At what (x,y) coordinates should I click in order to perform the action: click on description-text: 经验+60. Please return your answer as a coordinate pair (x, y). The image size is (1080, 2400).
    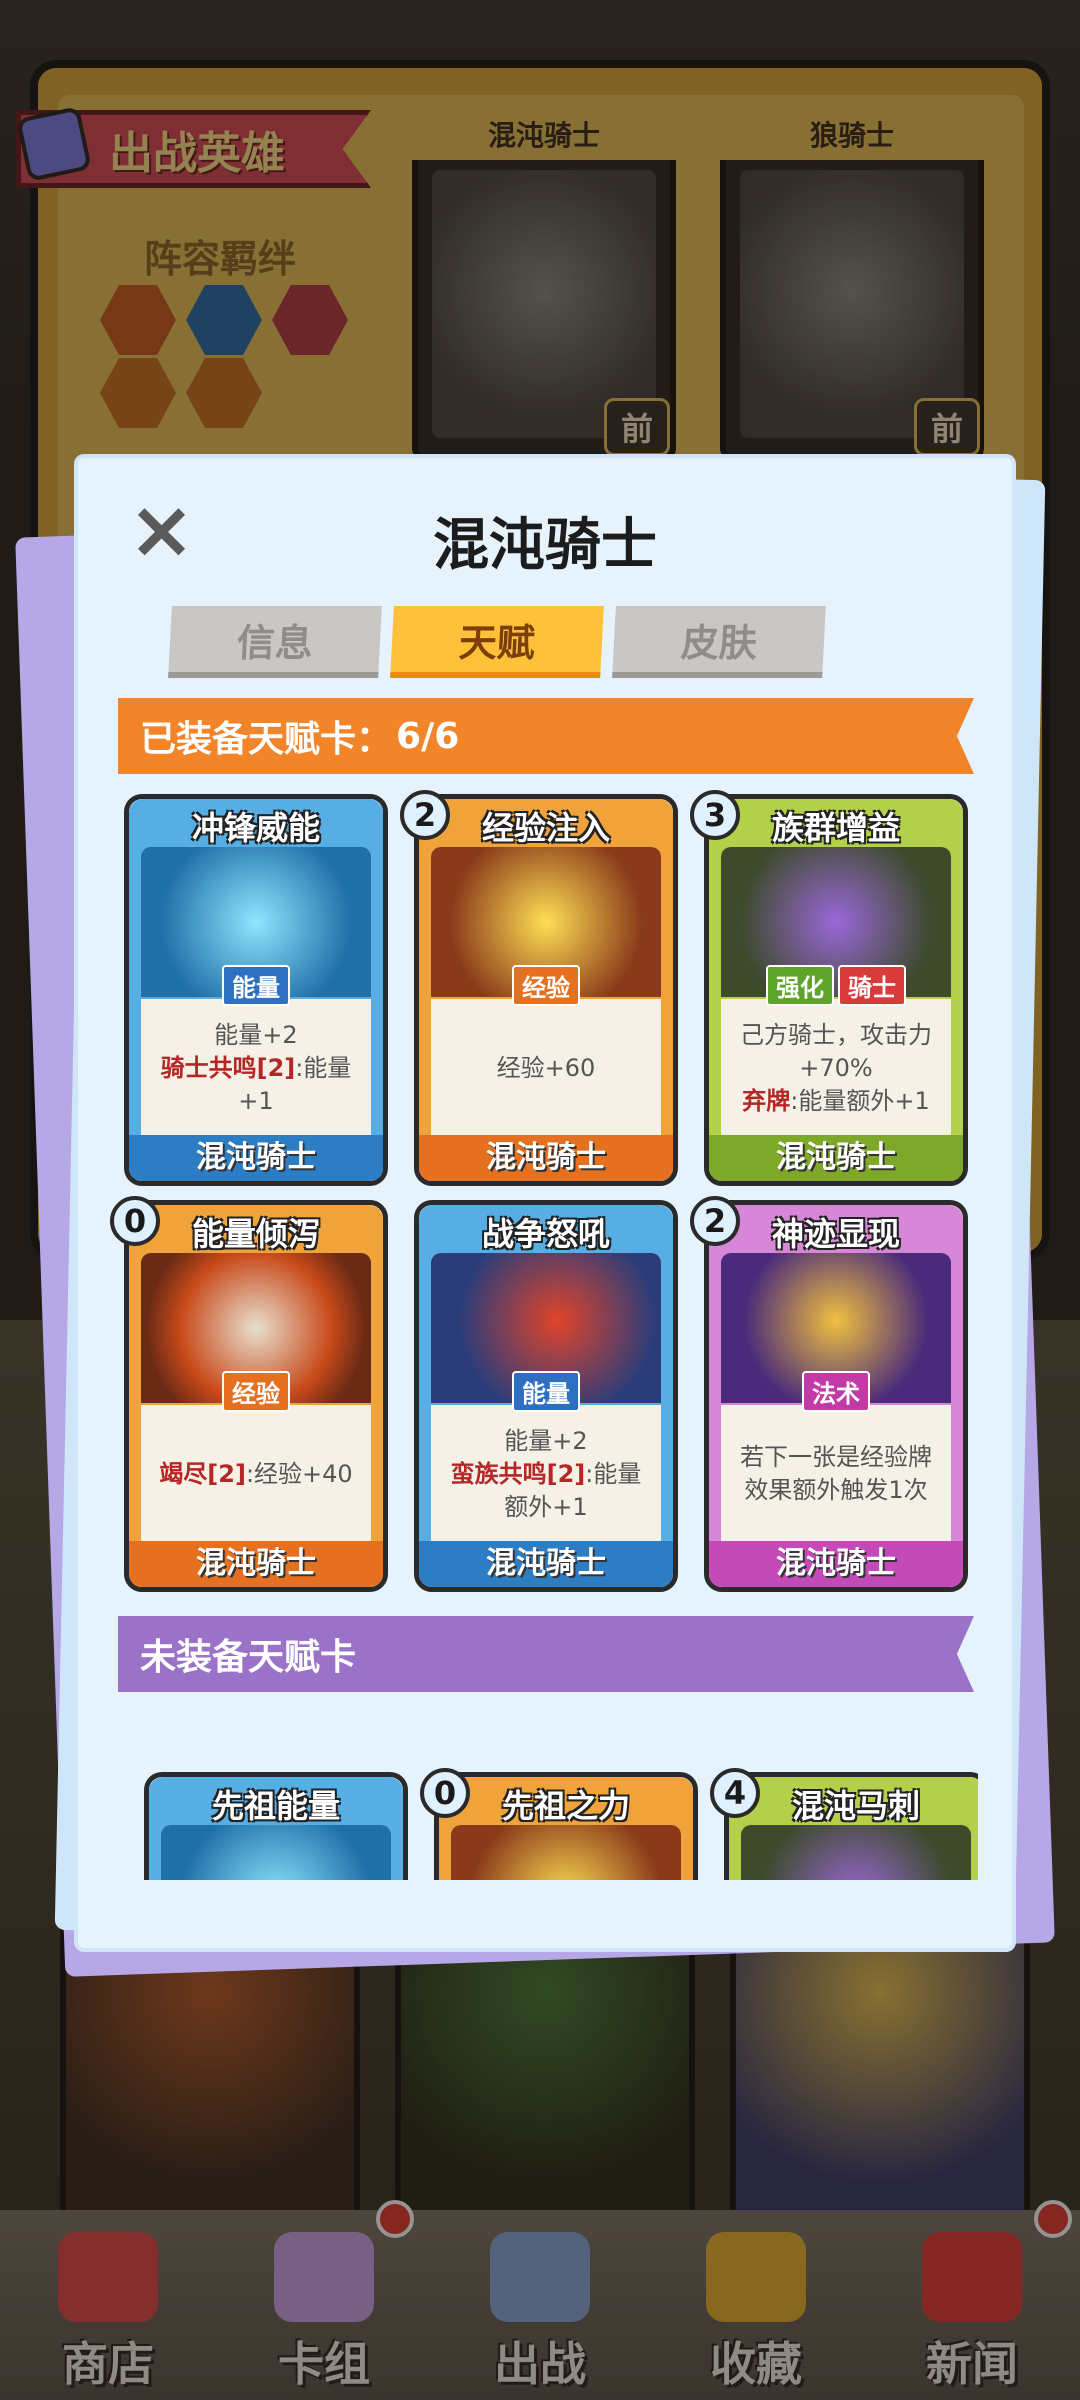
    Looking at the image, I should click on (546, 1067).